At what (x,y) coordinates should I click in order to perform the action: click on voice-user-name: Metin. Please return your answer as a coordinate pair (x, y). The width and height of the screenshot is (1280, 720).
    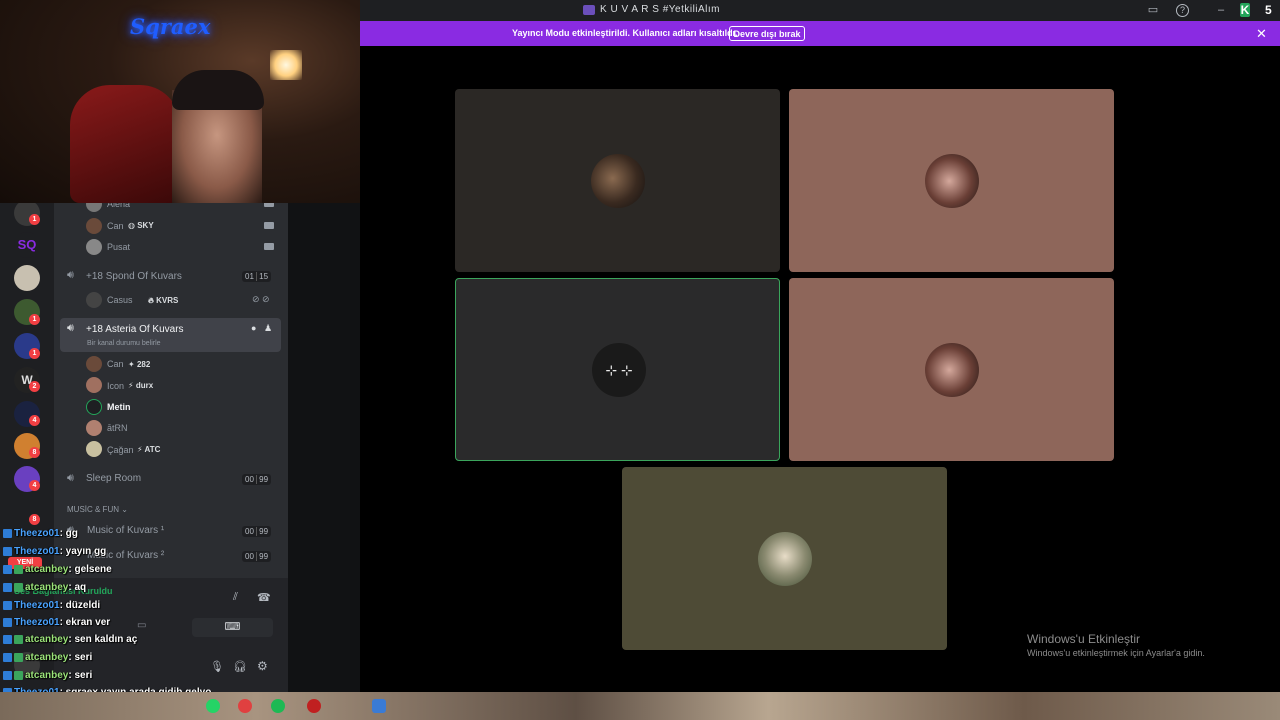
    Looking at the image, I should click on (119, 407).